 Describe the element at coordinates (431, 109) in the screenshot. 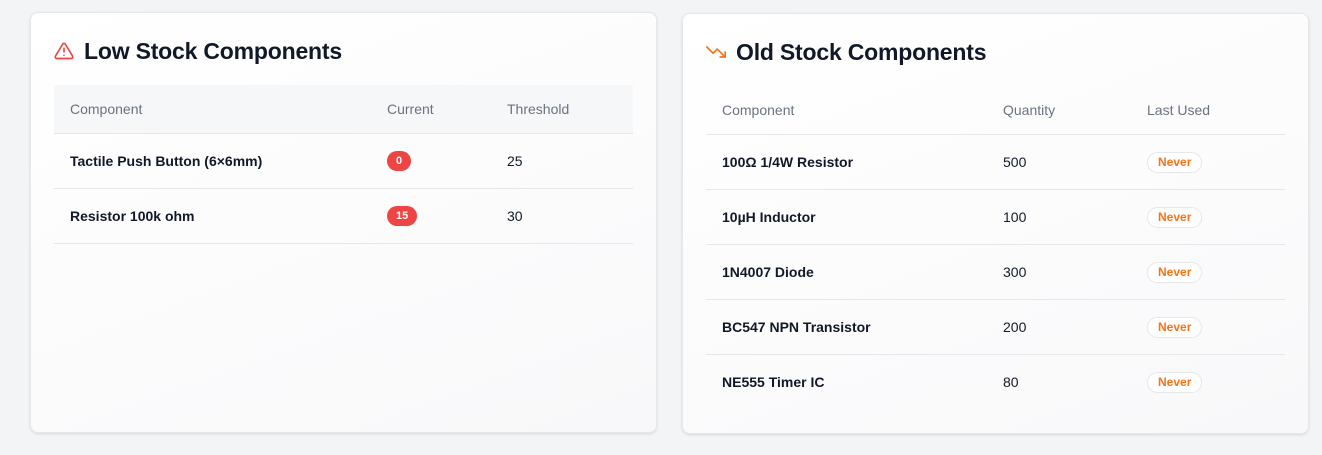

I see `column-header-current: Current` at that location.